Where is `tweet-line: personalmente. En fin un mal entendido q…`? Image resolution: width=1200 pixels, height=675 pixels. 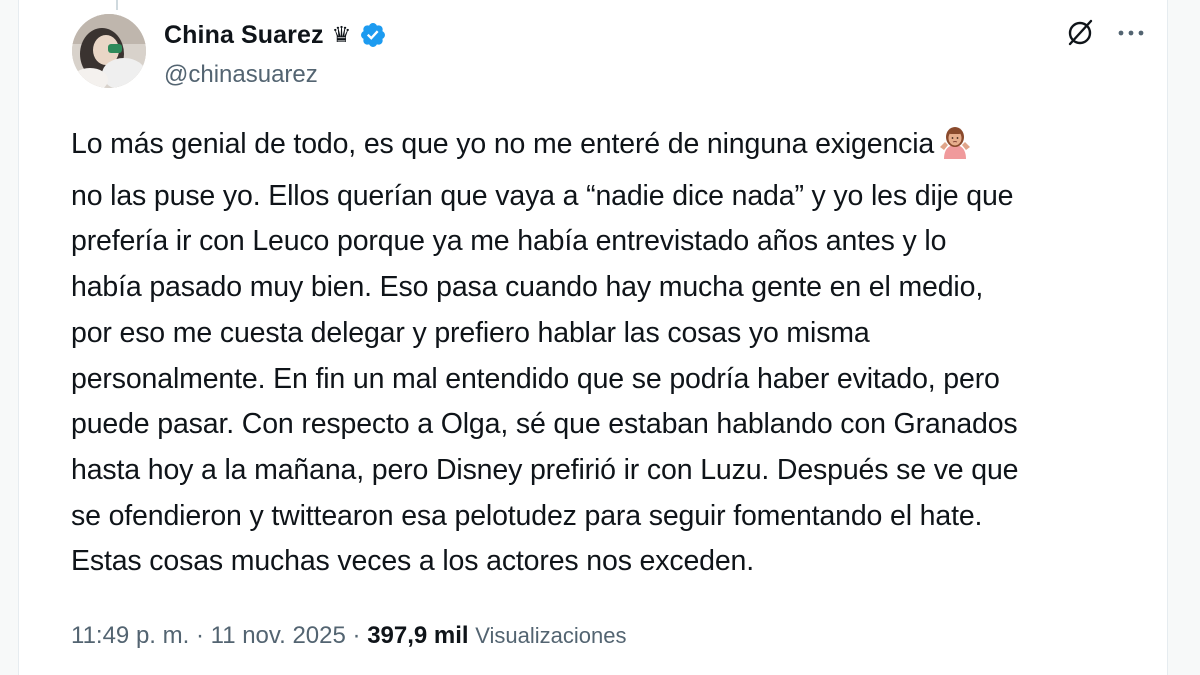 tweet-line: personalmente. En fin un mal entendido q… is located at coordinates (535, 378).